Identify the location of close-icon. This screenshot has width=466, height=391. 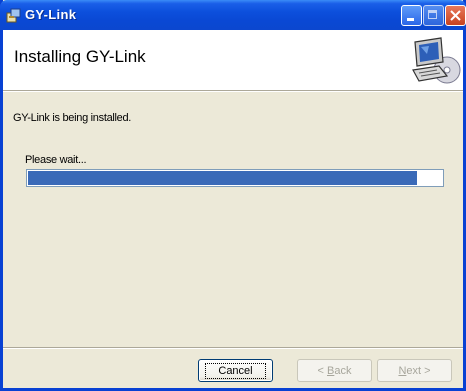
(455, 15).